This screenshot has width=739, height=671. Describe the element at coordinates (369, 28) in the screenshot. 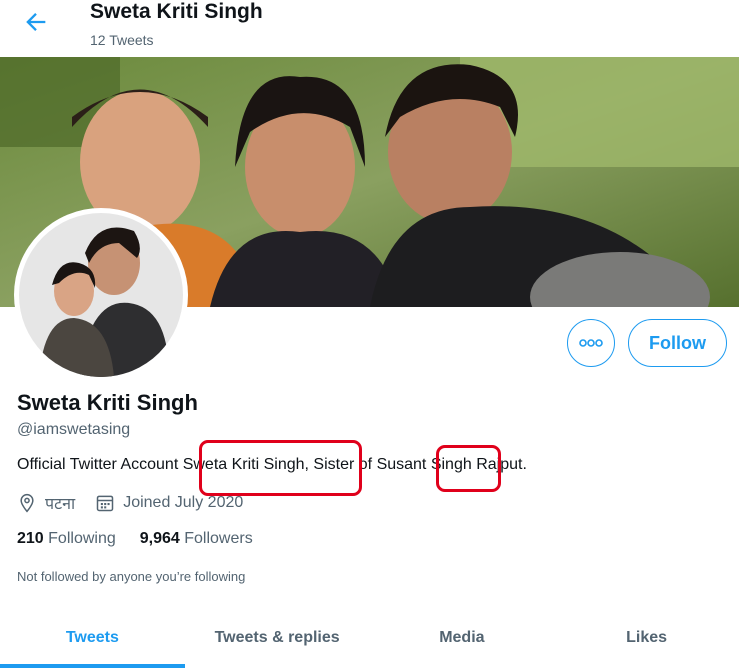

I see `profile-header: Sweta Kriti Singh 12 Tweets` at that location.